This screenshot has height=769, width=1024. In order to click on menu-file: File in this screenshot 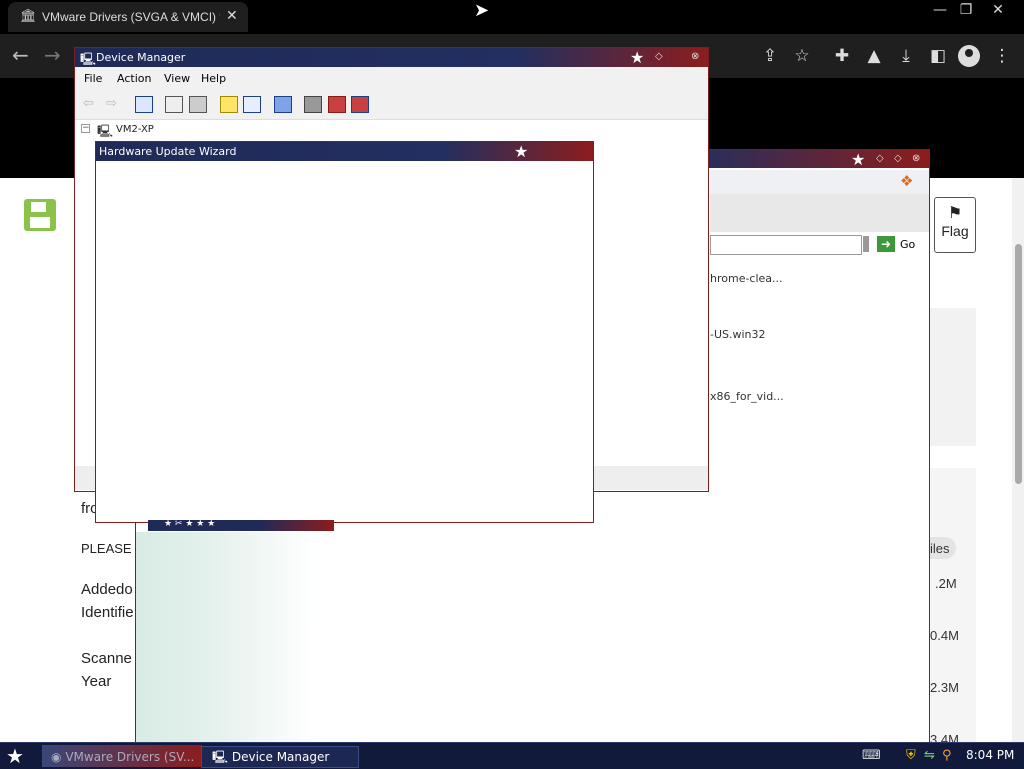, I will do `click(93, 78)`.